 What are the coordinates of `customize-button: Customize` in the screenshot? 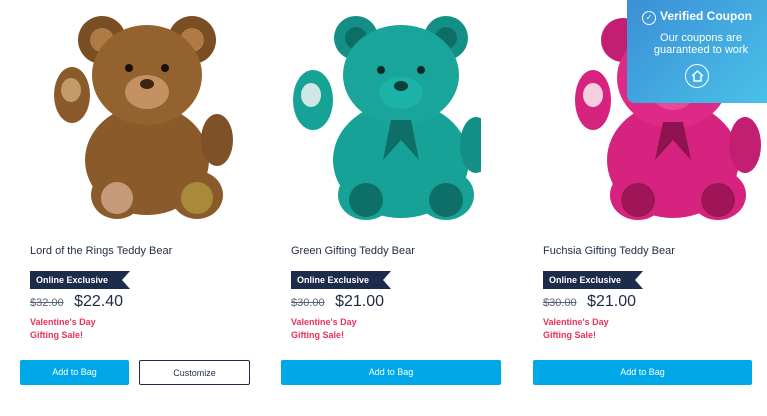 It's located at (194, 372).